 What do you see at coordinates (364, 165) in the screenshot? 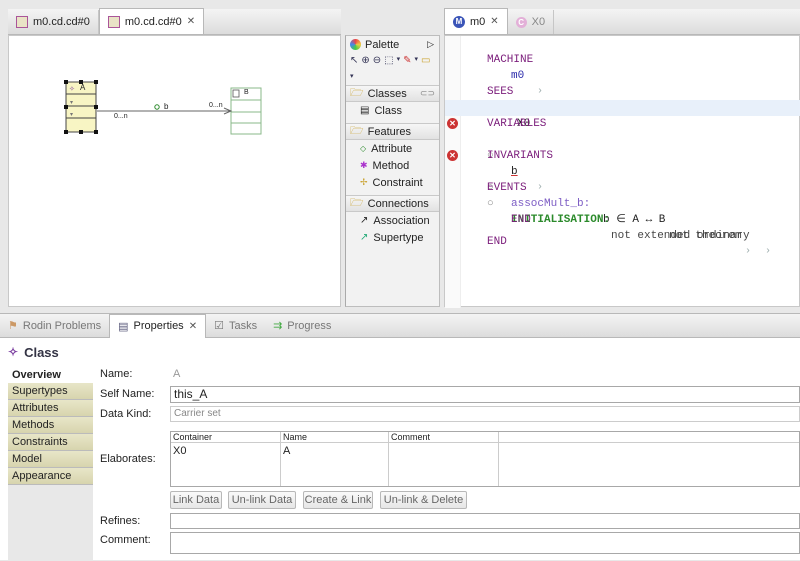
I see `method-icon: ✱` at bounding box center [364, 165].